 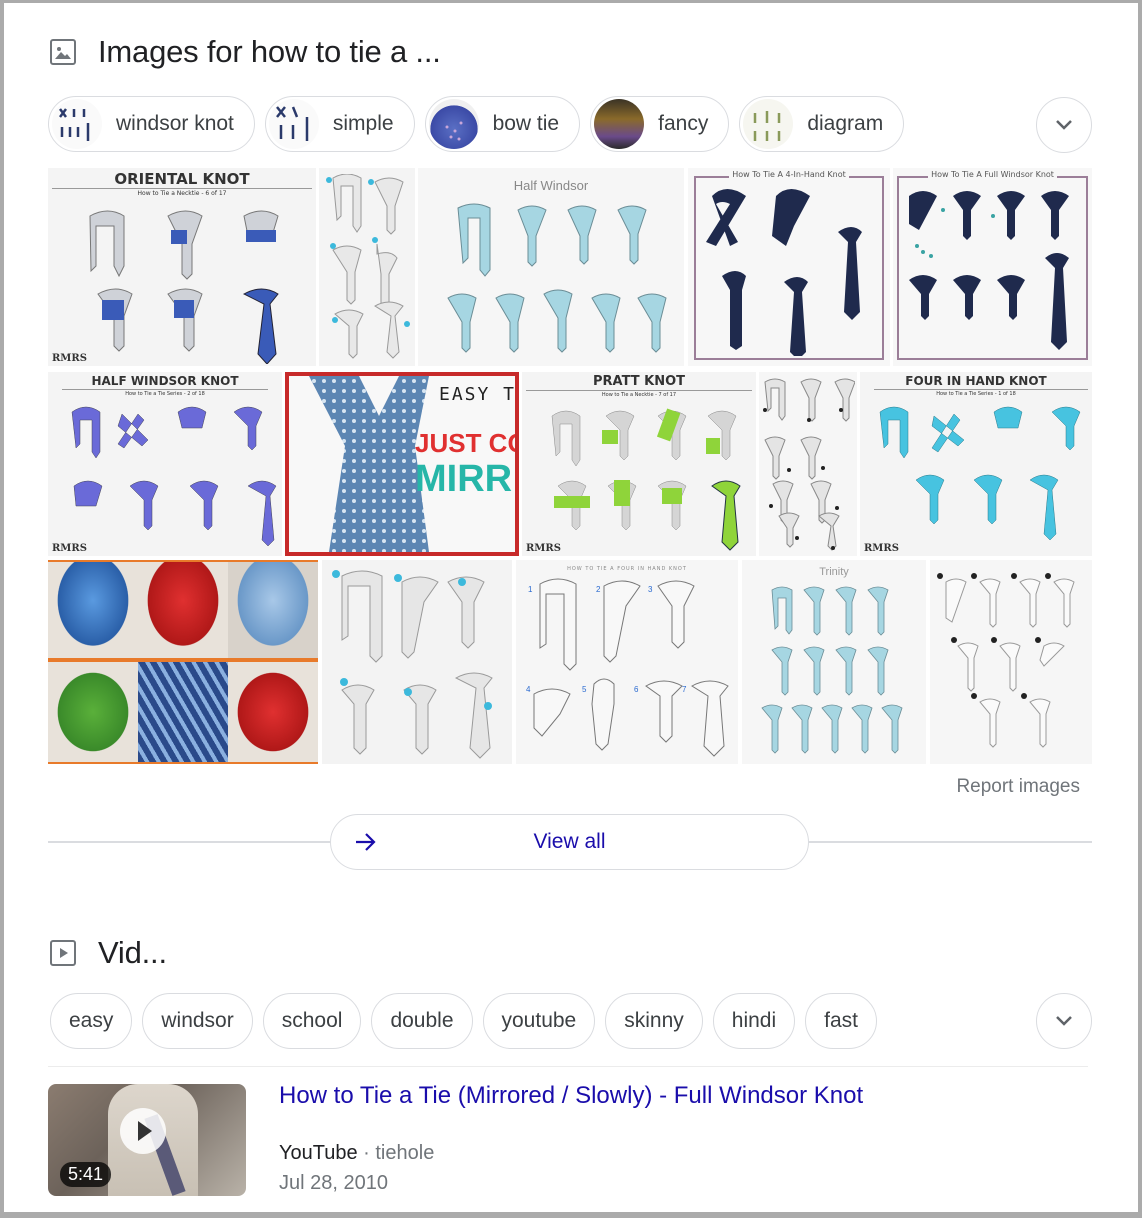 I want to click on chip-label: windsor, so click(x=197, y=1020).